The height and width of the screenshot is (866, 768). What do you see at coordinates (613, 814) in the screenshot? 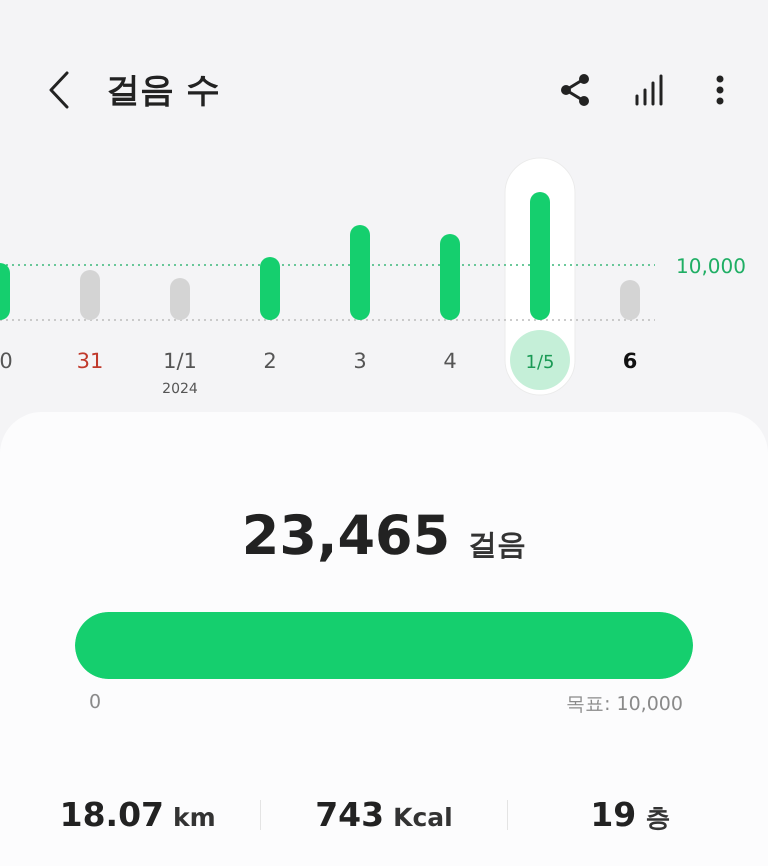
I see `stat-value: 19` at bounding box center [613, 814].